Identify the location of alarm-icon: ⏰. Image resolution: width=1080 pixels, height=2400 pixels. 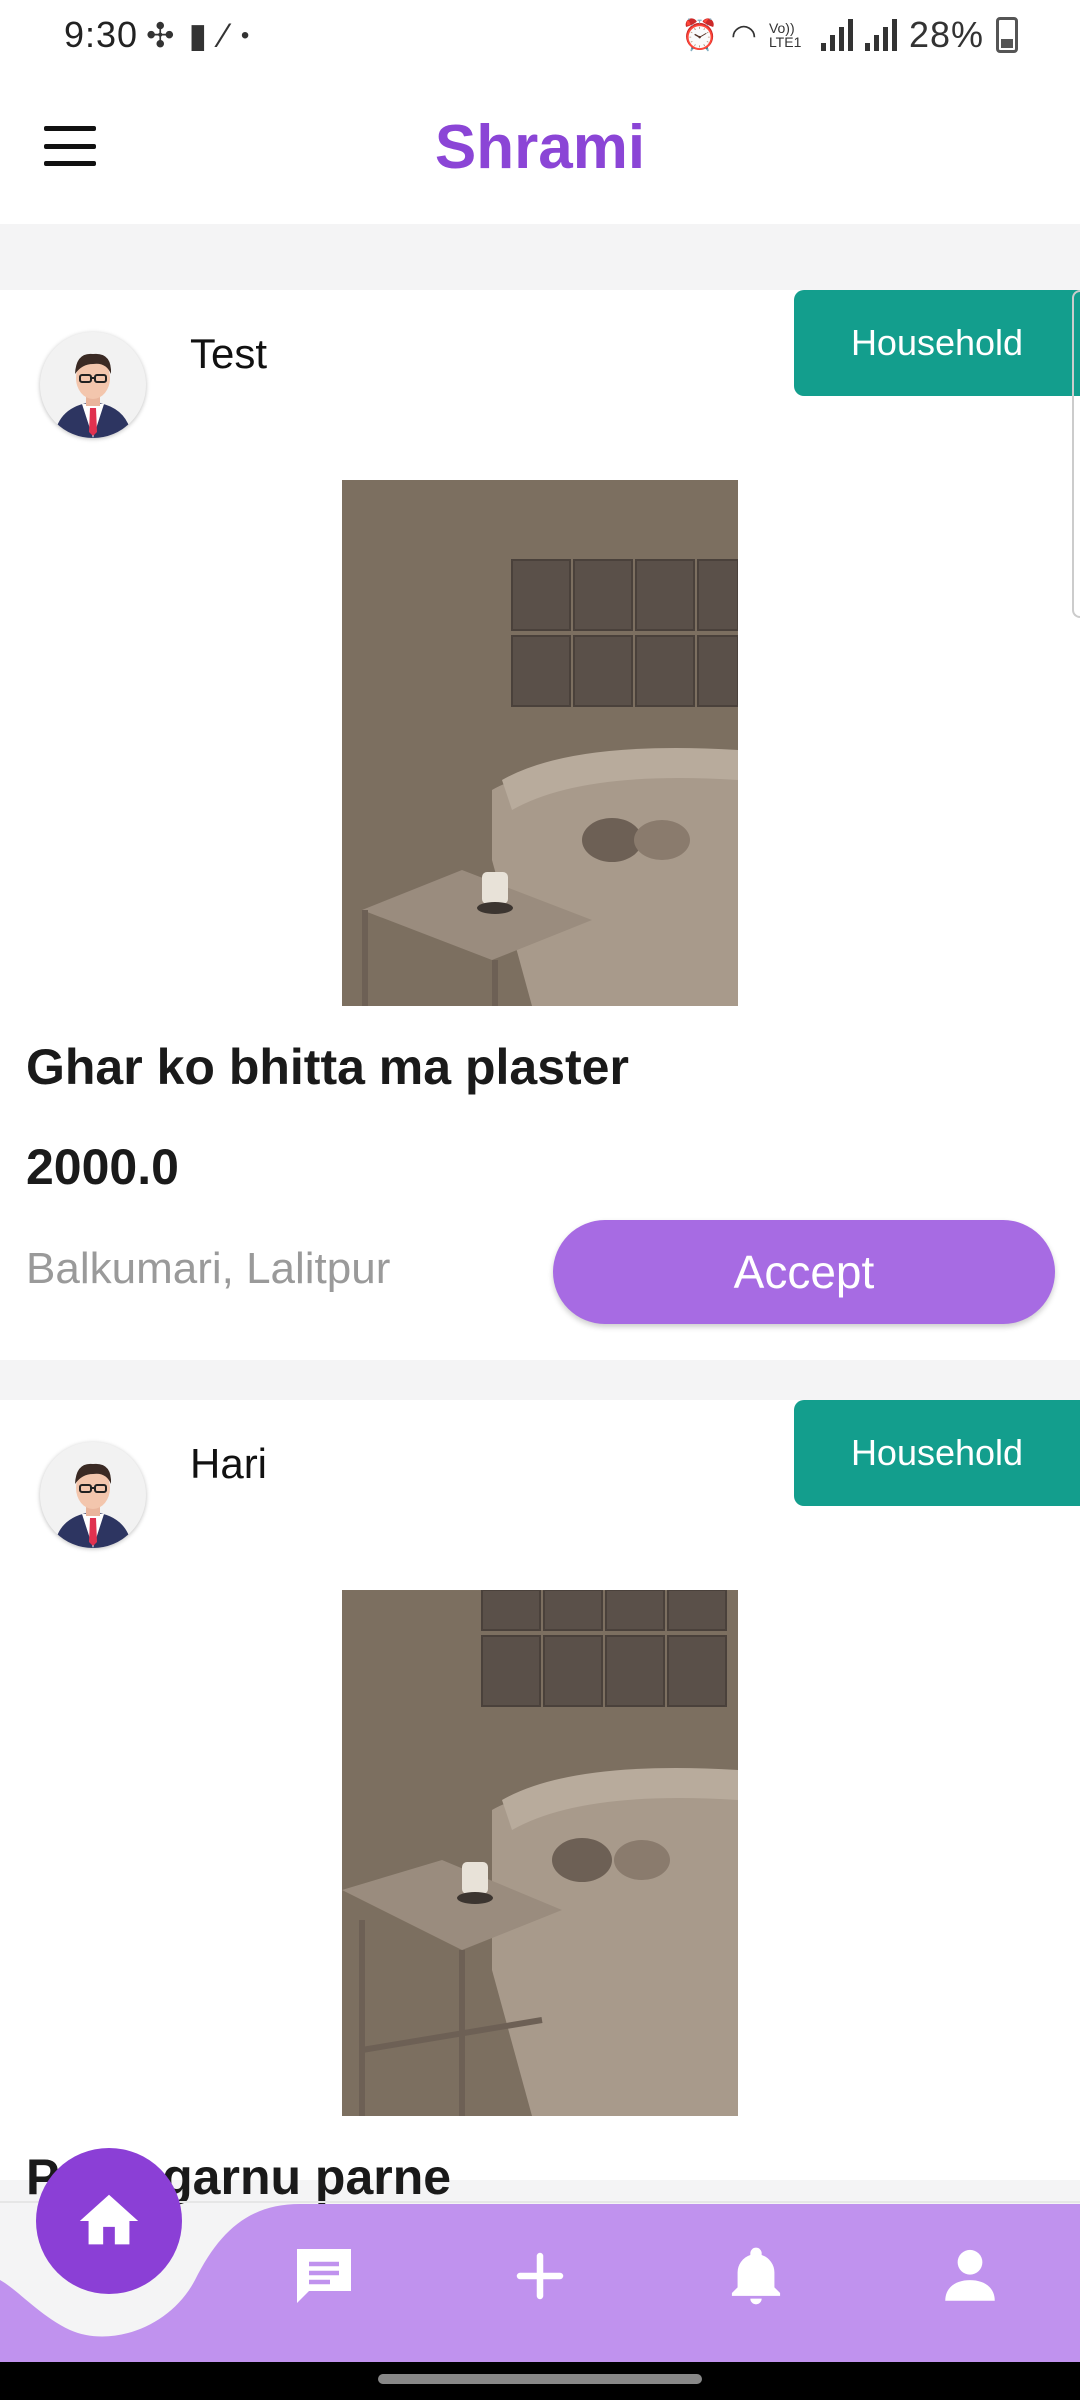
(700, 35).